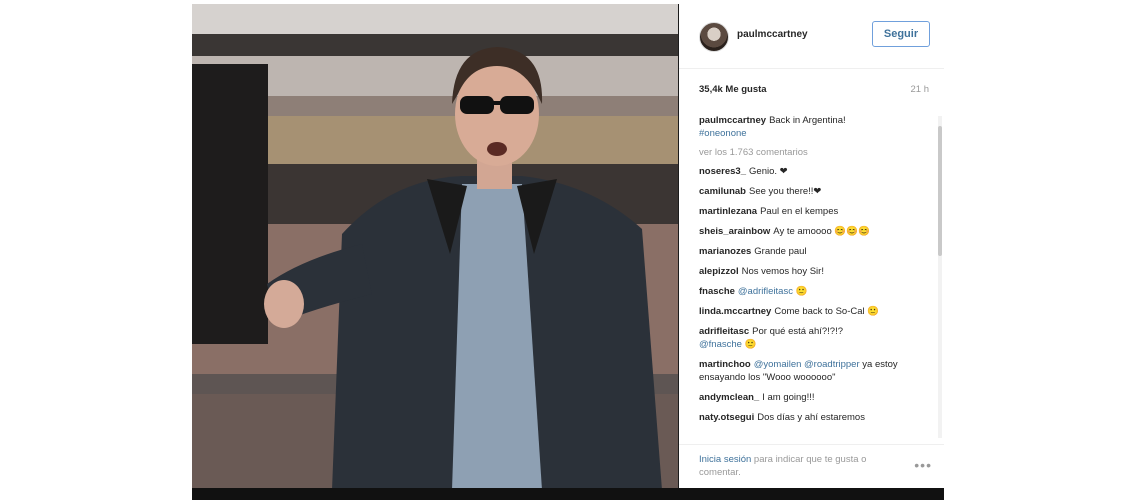 This screenshot has width=1140, height=500. I want to click on post-timestamp: 21 h, so click(920, 89).